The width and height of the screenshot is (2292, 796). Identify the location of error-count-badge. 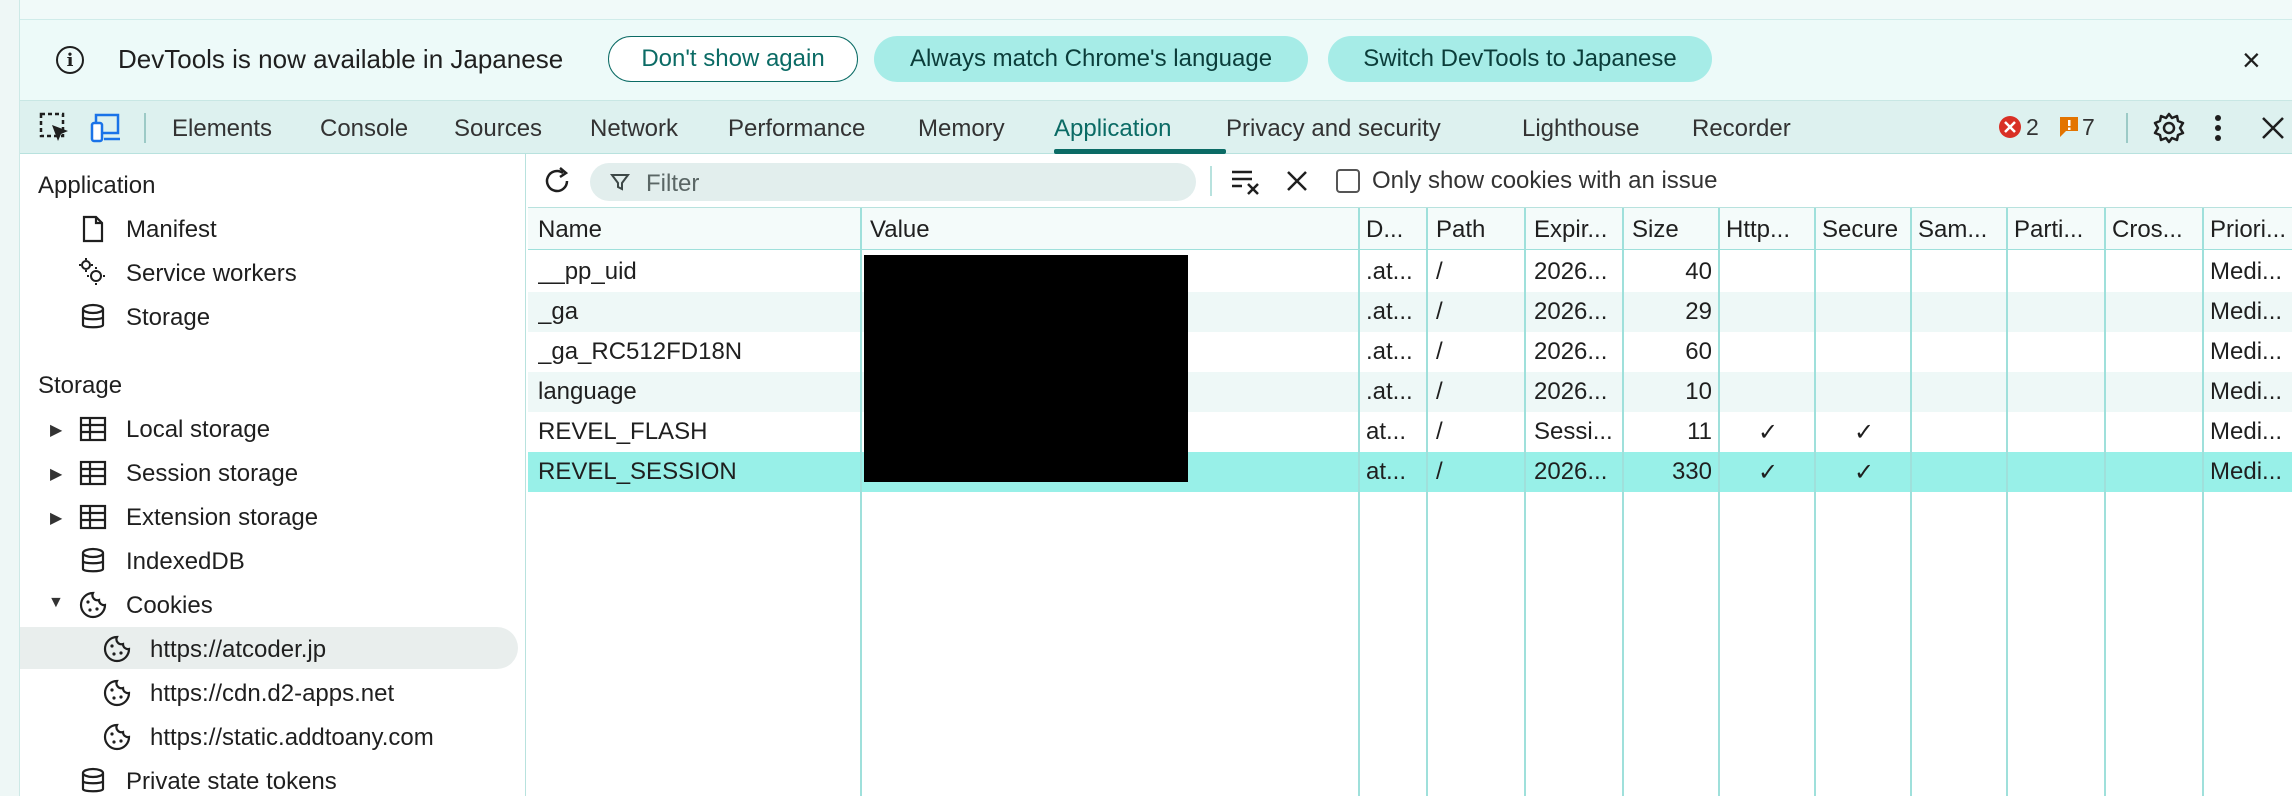
(2010, 129).